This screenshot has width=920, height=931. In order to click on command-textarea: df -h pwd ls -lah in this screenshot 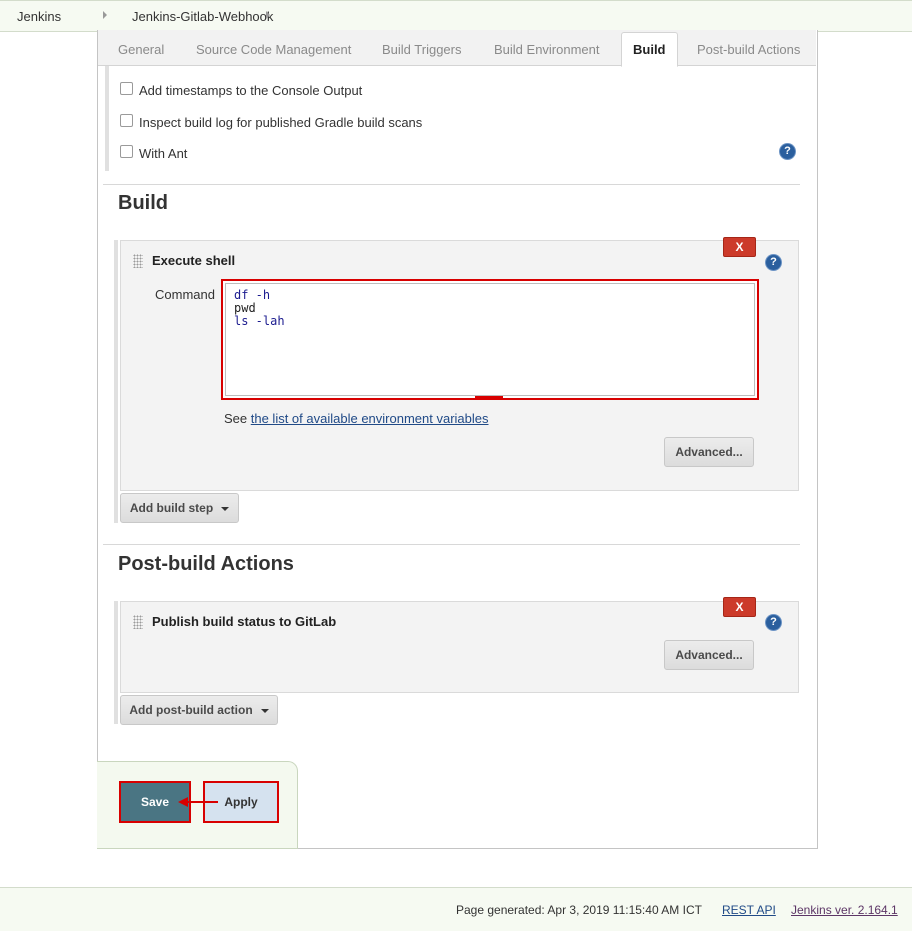, I will do `click(490, 339)`.